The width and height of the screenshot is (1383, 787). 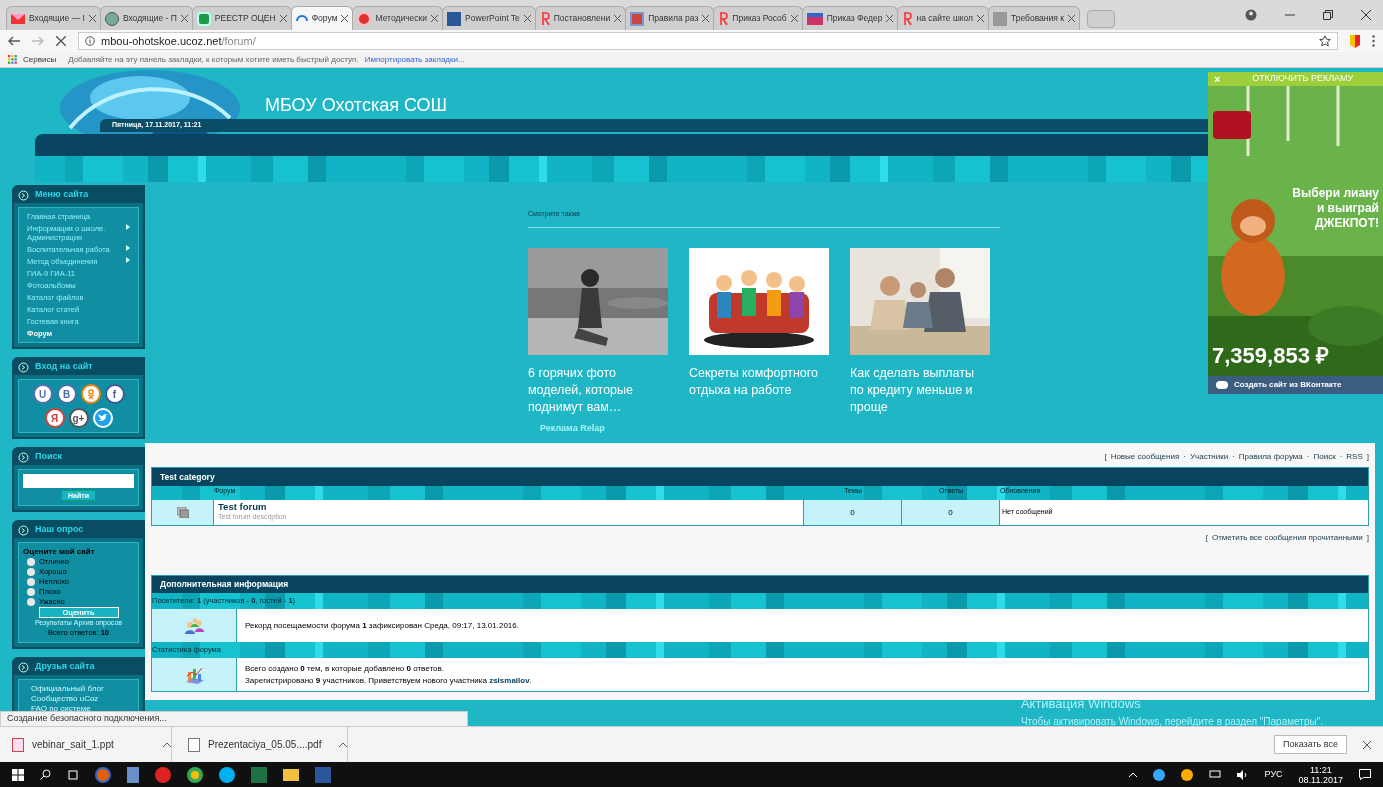 What do you see at coordinates (90, 41) in the screenshot?
I see `info-icon` at bounding box center [90, 41].